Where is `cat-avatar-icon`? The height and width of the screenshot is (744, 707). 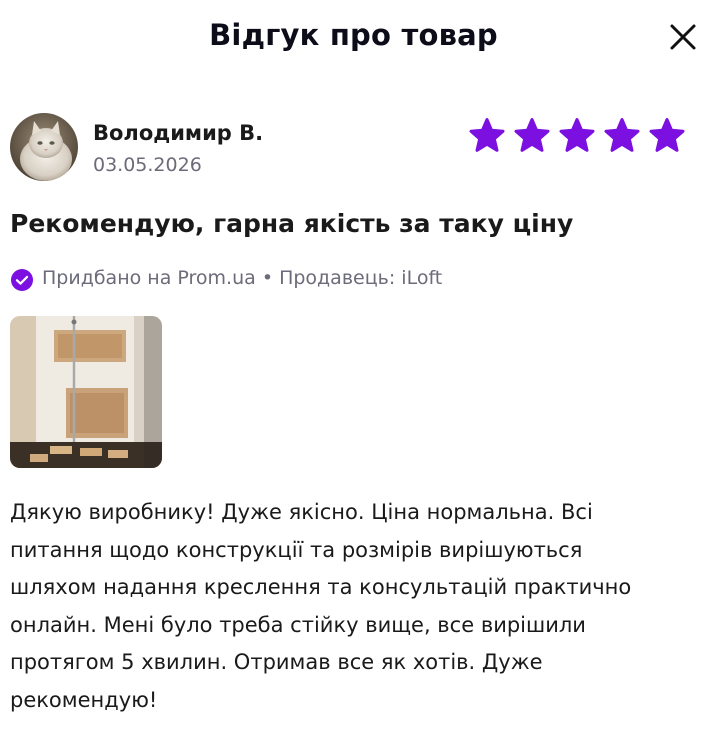 cat-avatar-icon is located at coordinates (44, 147).